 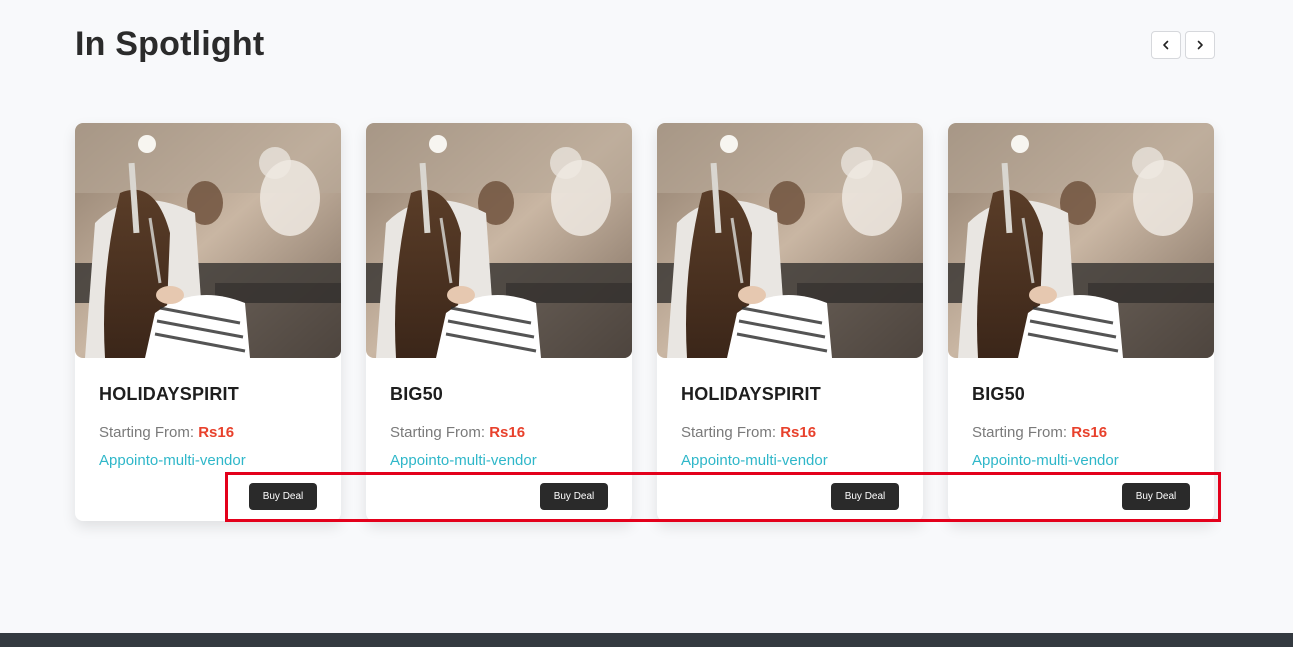 I want to click on chevron-right-icon, so click(x=1200, y=45).